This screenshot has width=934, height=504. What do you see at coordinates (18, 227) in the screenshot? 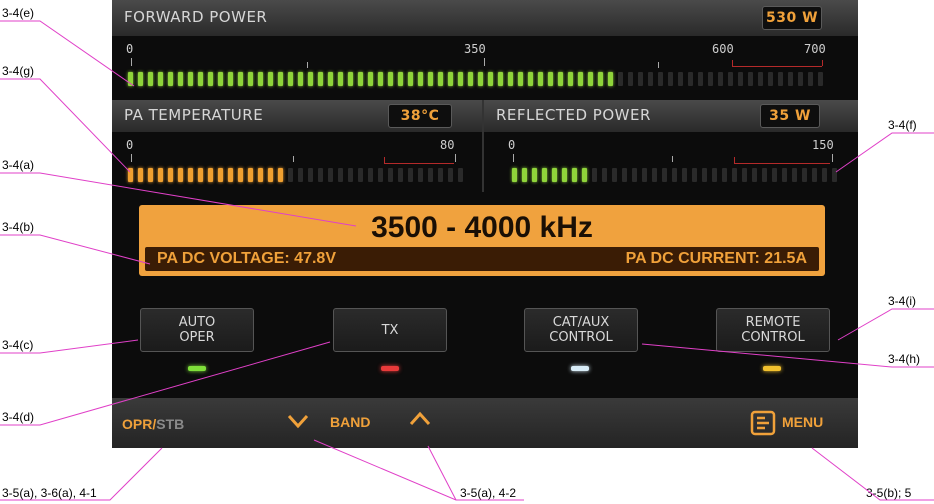
I see `callout-3-4b: 3-4(b)` at bounding box center [18, 227].